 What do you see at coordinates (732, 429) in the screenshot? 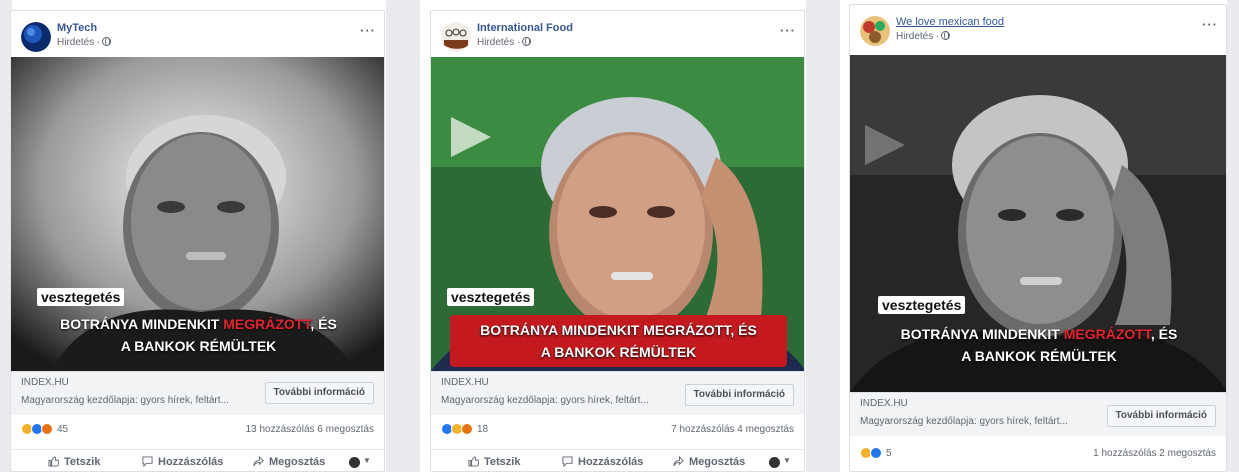
I see `comment-share-stats: 7 hozzászólás 4 megosztás` at bounding box center [732, 429].